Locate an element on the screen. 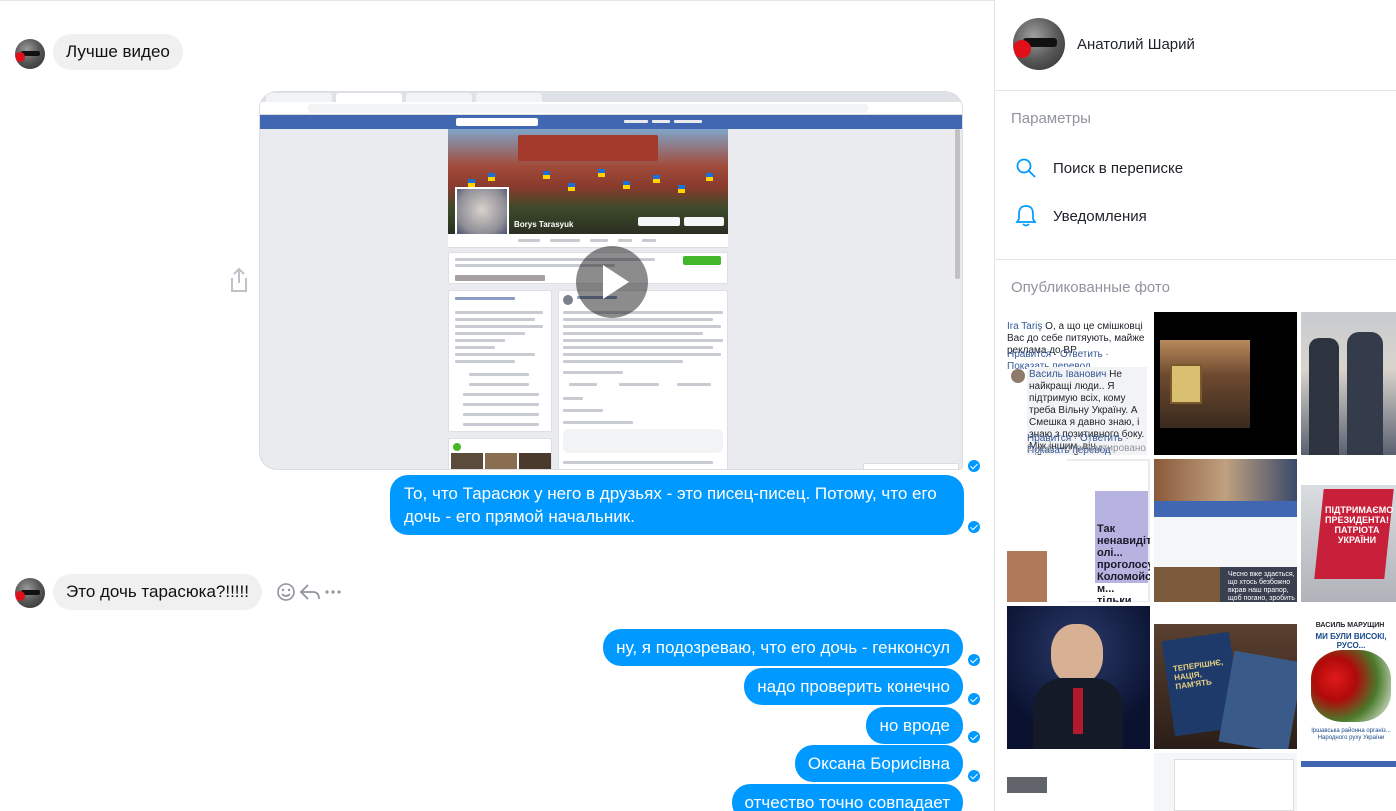 The width and height of the screenshot is (1396, 811). message-bubble-outgoing: отчество точно совпадает is located at coordinates (847, 797).